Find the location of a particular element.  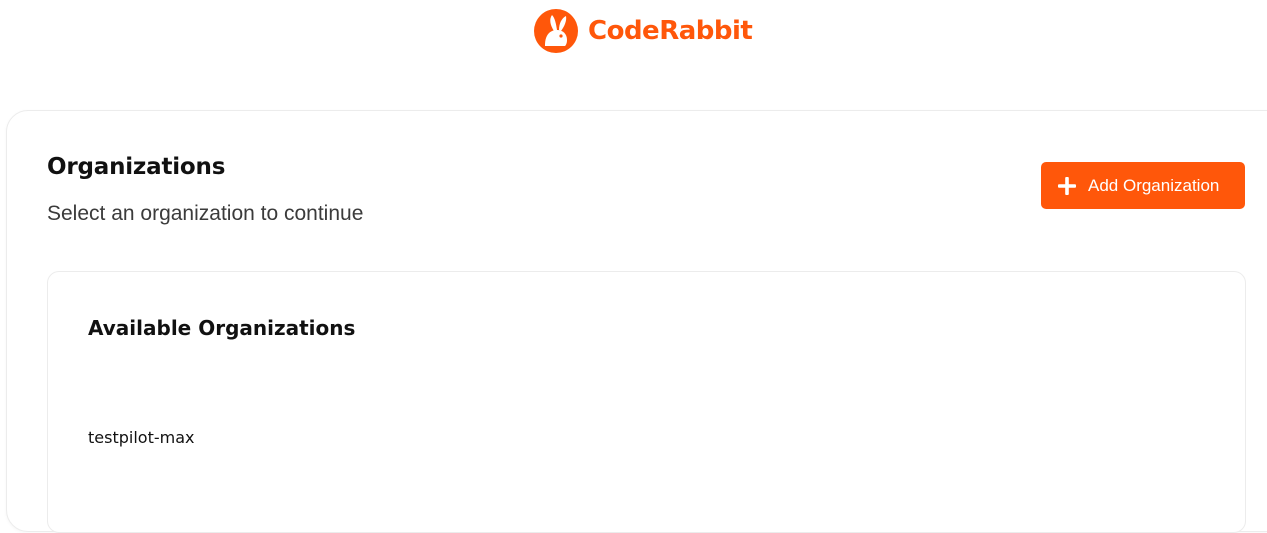

page-subtitle: Select an organization to continue is located at coordinates (205, 213).